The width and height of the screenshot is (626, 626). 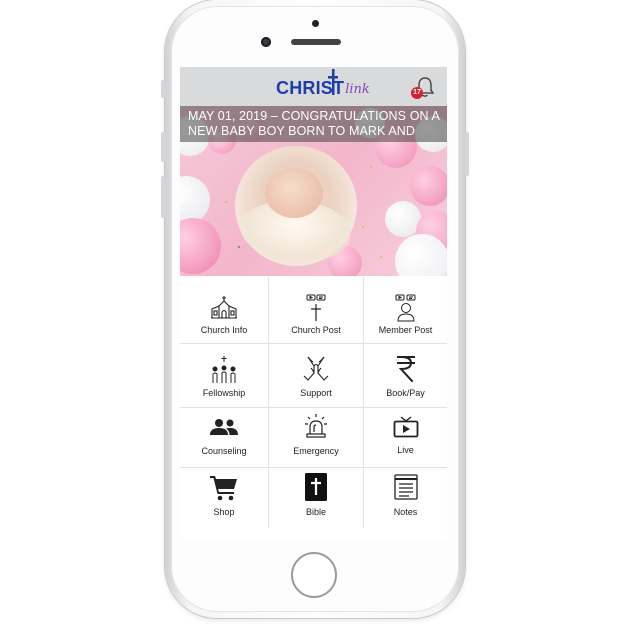 What do you see at coordinates (314, 575) in the screenshot?
I see `home-button` at bounding box center [314, 575].